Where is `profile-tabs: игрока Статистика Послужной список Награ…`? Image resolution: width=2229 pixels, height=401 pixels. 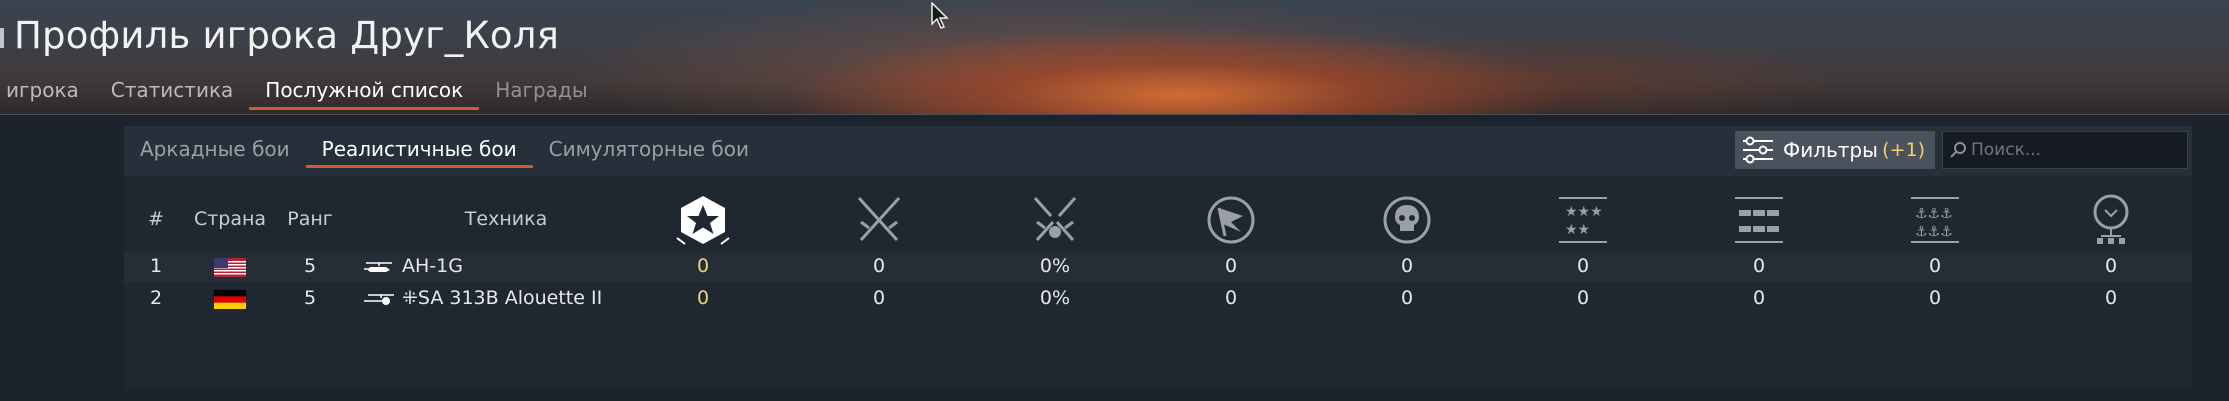 profile-tabs: игрока Статистика Послужной список Награ… is located at coordinates (302, 94).